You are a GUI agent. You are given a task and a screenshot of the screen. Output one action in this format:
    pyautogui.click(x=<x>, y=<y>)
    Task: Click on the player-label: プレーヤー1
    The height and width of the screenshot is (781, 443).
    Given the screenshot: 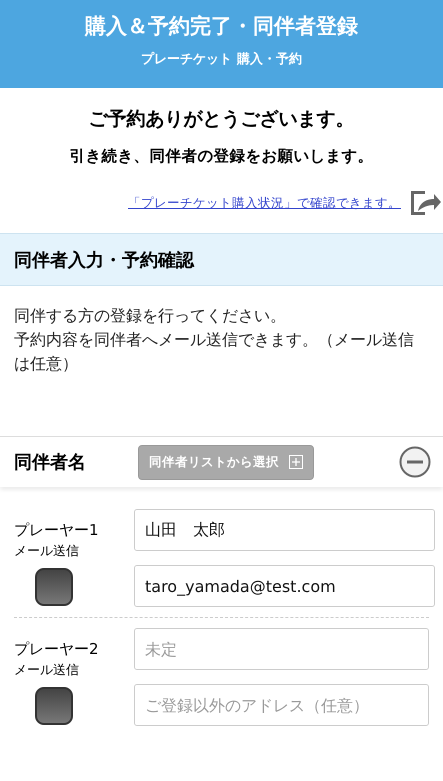 What is the action you would take?
    pyautogui.click(x=57, y=530)
    